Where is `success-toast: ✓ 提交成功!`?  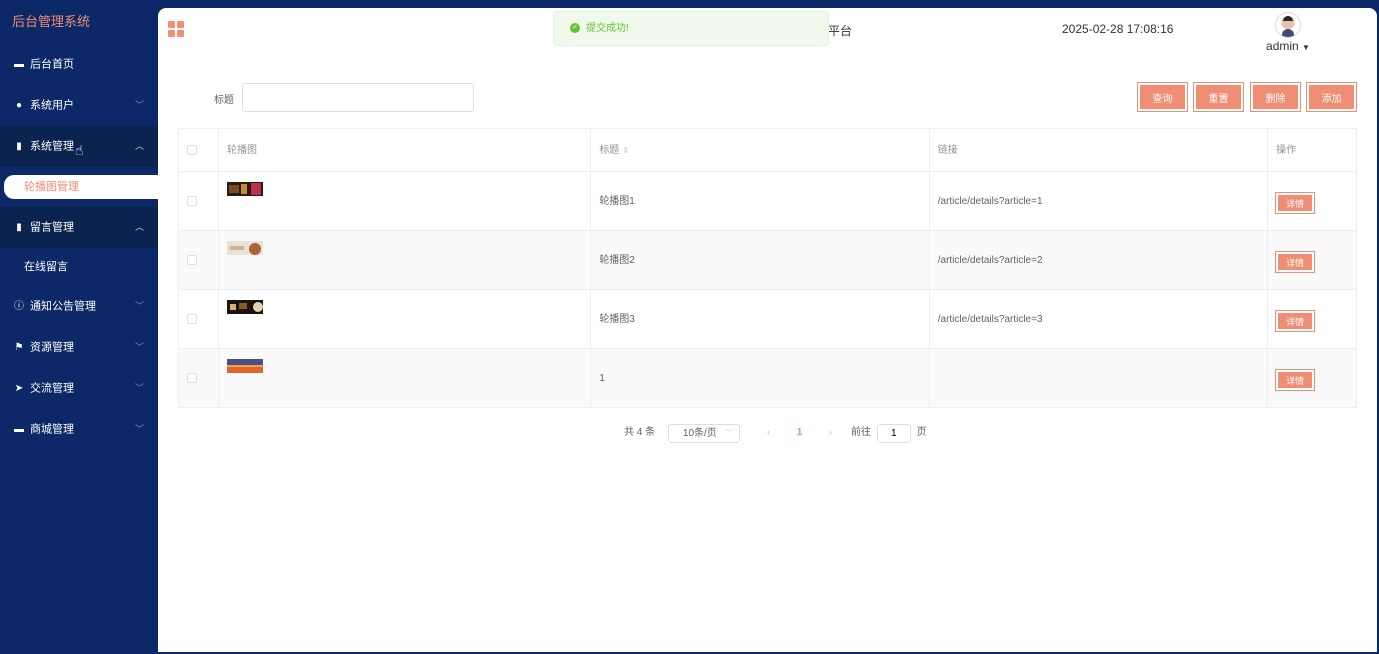
success-toast: ✓ 提交成功! is located at coordinates (691, 28).